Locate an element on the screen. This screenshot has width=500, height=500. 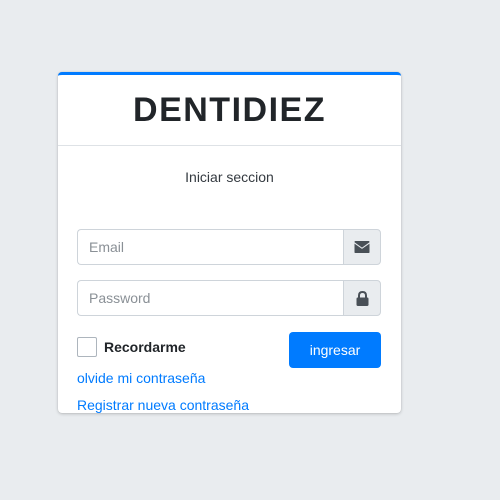
email-addon is located at coordinates (362, 247).